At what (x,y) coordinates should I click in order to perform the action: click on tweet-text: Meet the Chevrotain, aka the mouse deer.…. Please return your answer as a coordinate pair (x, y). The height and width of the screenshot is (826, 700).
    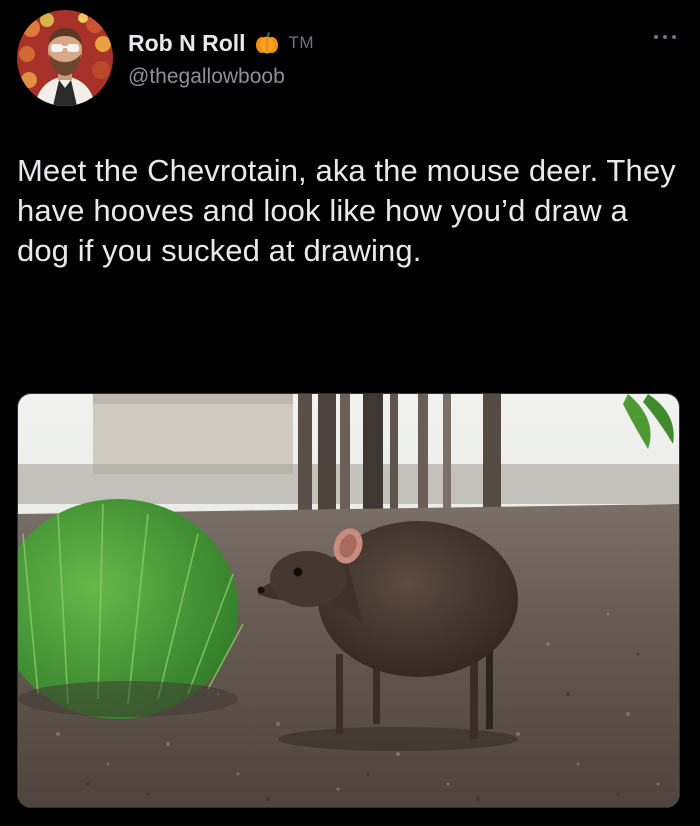
    Looking at the image, I should click on (346, 210).